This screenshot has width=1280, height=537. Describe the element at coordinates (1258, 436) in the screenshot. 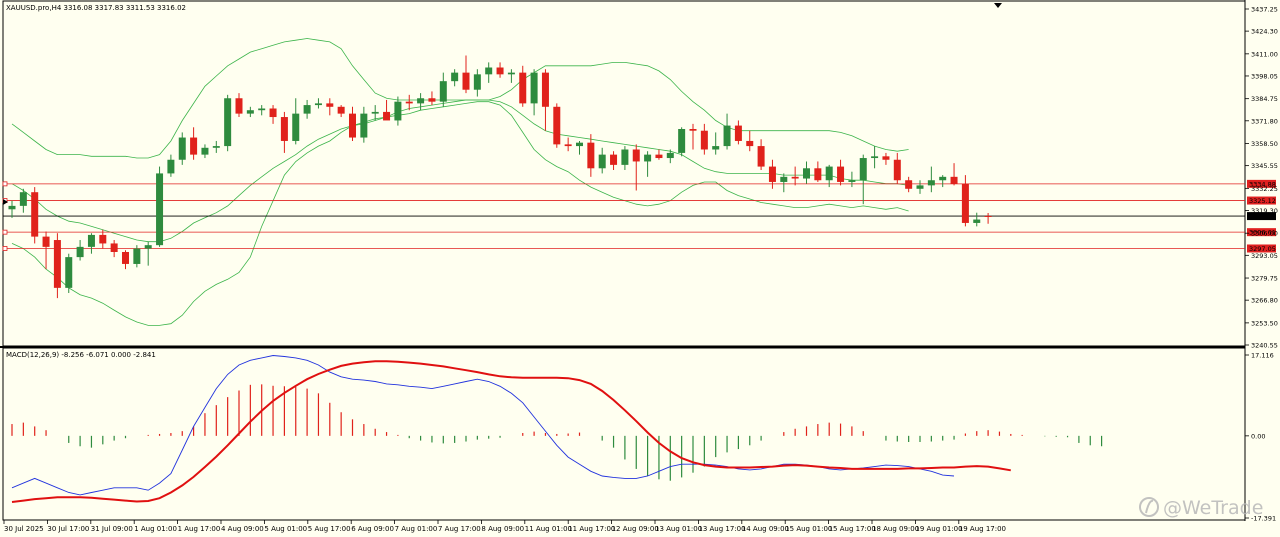

I see `macd-tick-label: 0.00` at that location.